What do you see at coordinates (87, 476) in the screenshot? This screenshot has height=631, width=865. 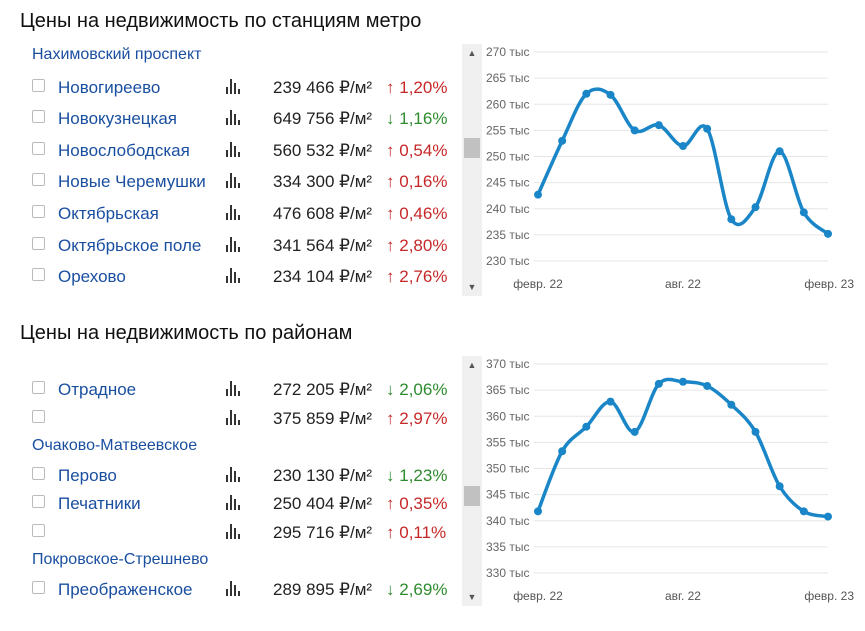 I see `item-name-link: Перово` at bounding box center [87, 476].